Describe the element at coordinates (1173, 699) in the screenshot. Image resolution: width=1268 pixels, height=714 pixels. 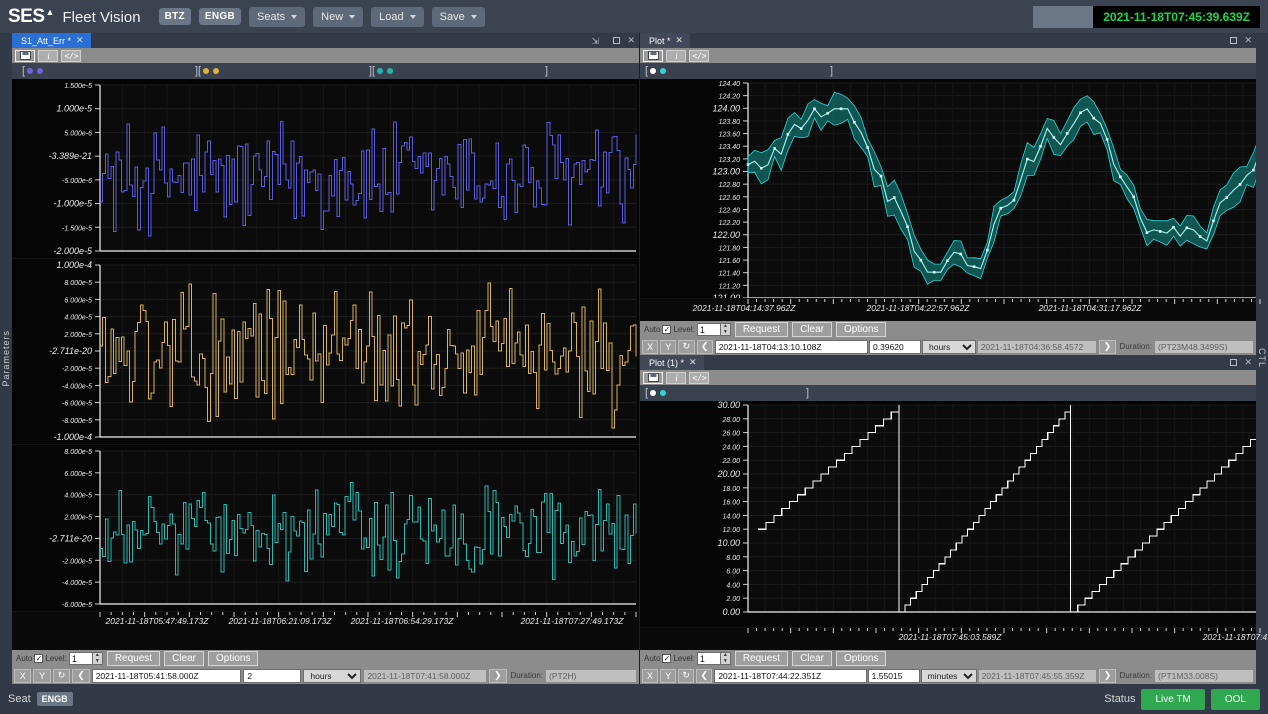
I see `live-tm-button: Live TM` at that location.